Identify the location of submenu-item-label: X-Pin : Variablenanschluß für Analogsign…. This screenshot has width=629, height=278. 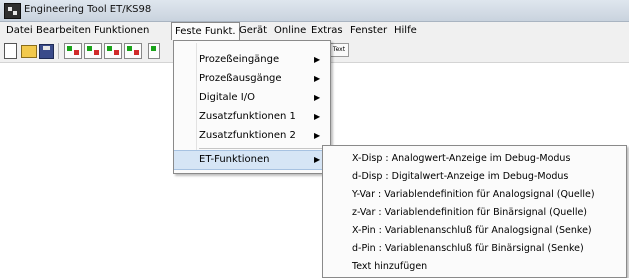
(472, 230).